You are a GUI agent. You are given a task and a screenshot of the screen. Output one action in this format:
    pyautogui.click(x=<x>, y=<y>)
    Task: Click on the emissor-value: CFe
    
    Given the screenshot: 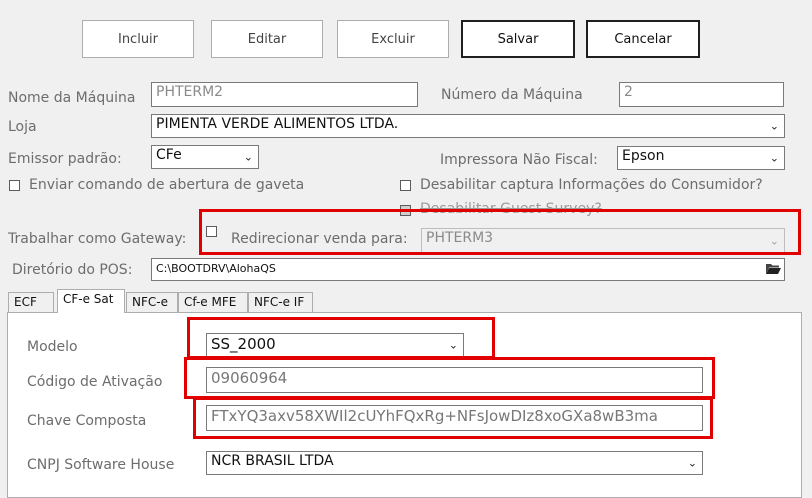 What is the action you would take?
    pyautogui.click(x=169, y=155)
    